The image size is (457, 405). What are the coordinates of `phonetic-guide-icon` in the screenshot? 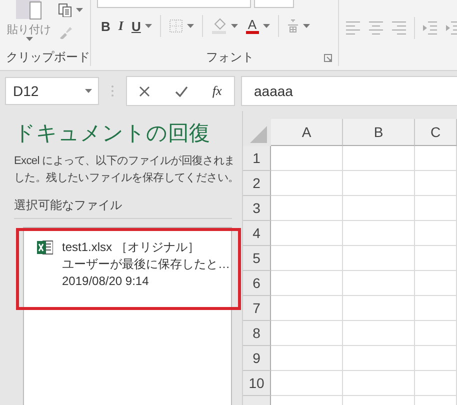 It's located at (292, 26).